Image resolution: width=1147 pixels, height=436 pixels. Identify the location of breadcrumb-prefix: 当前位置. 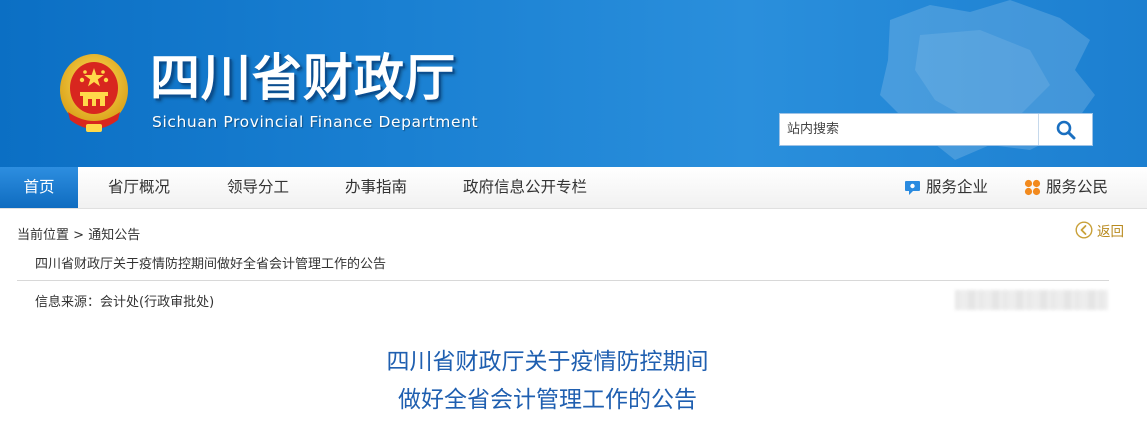
(43, 235).